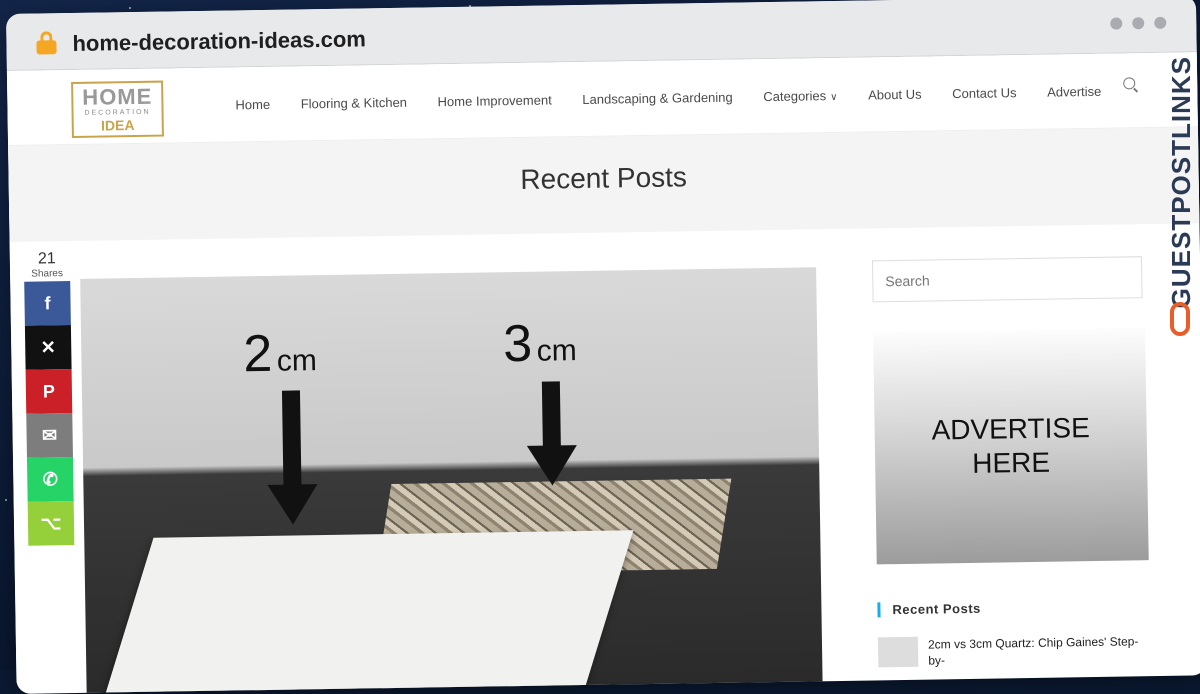 The image size is (1200, 694). I want to click on share-count: 21 Shares, so click(47, 264).